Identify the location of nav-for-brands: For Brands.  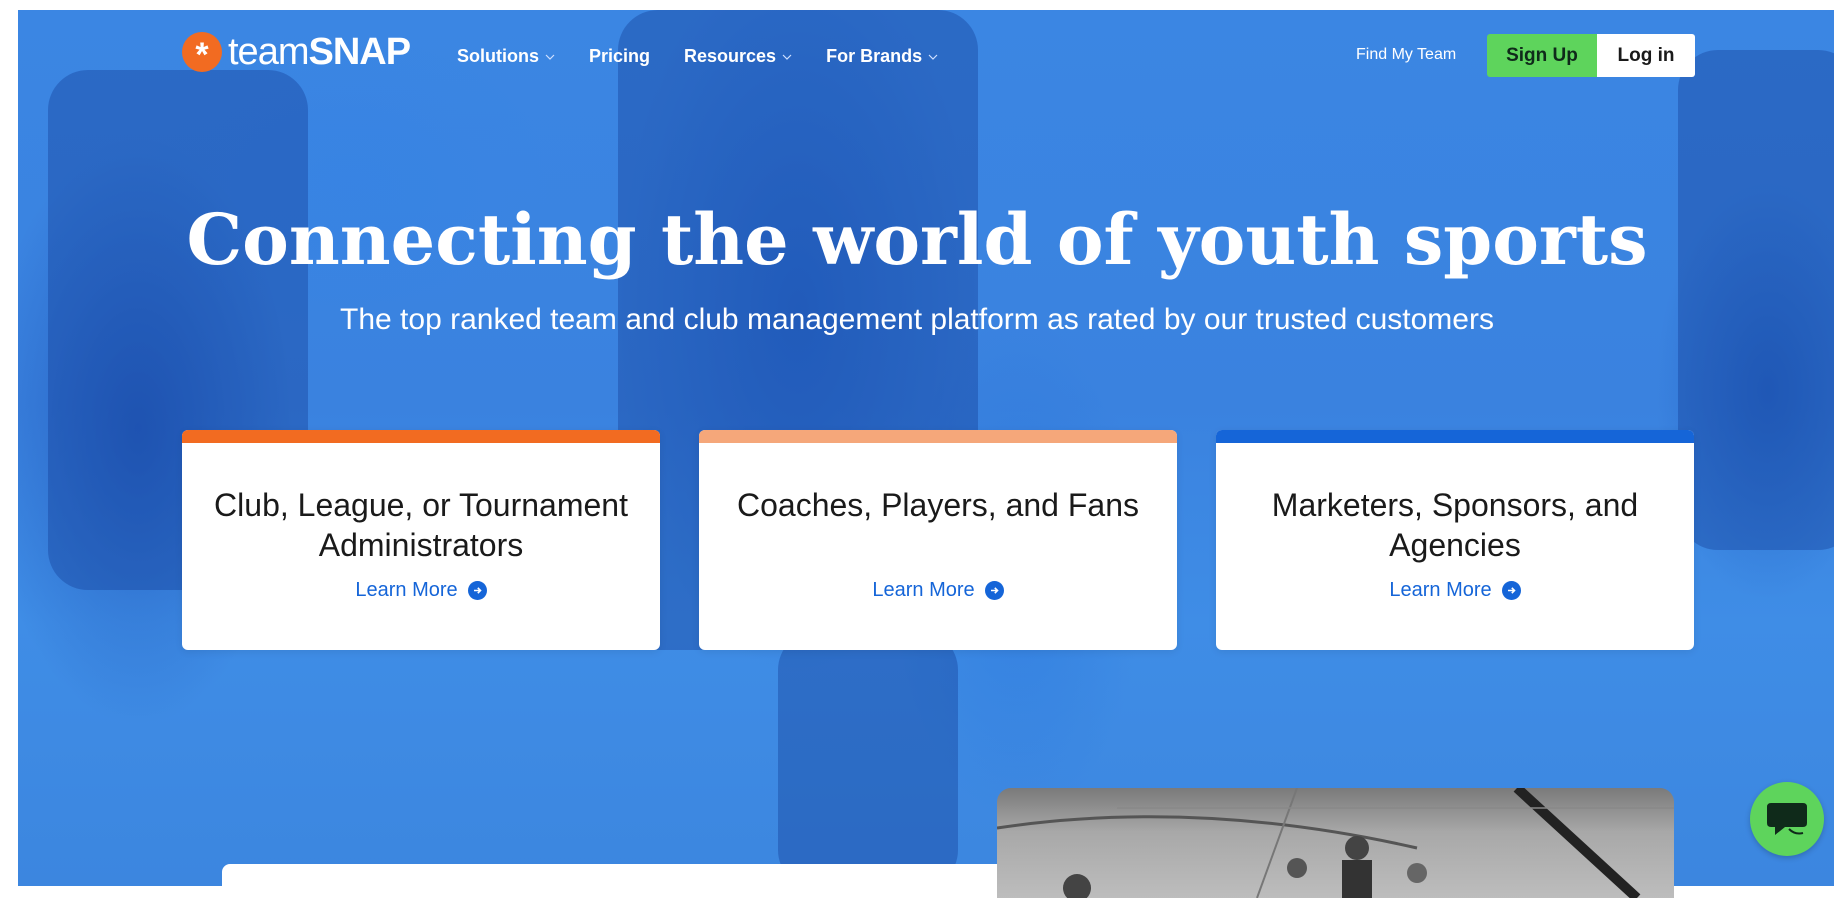
(882, 56).